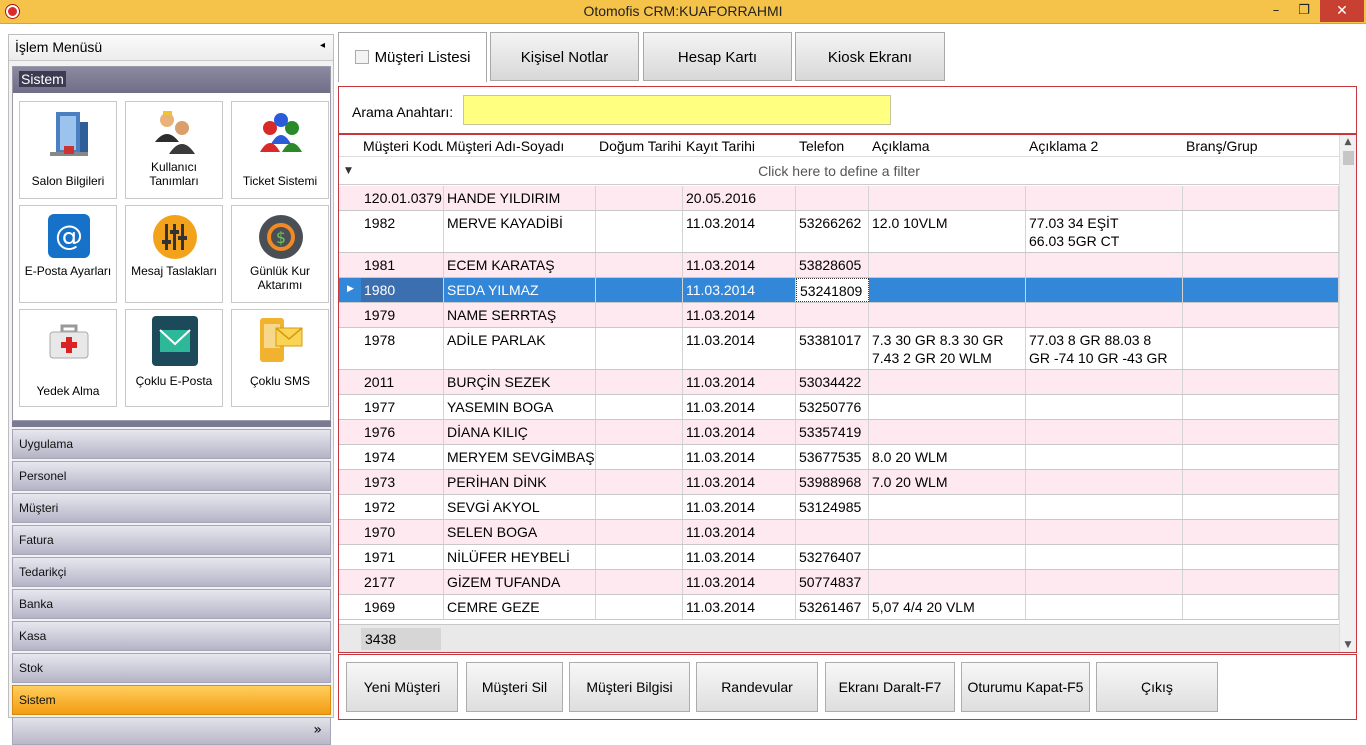 This screenshot has width=1366, height=745. Describe the element at coordinates (832, 265) in the screenshot. I see `cell-phone: 53828605` at that location.